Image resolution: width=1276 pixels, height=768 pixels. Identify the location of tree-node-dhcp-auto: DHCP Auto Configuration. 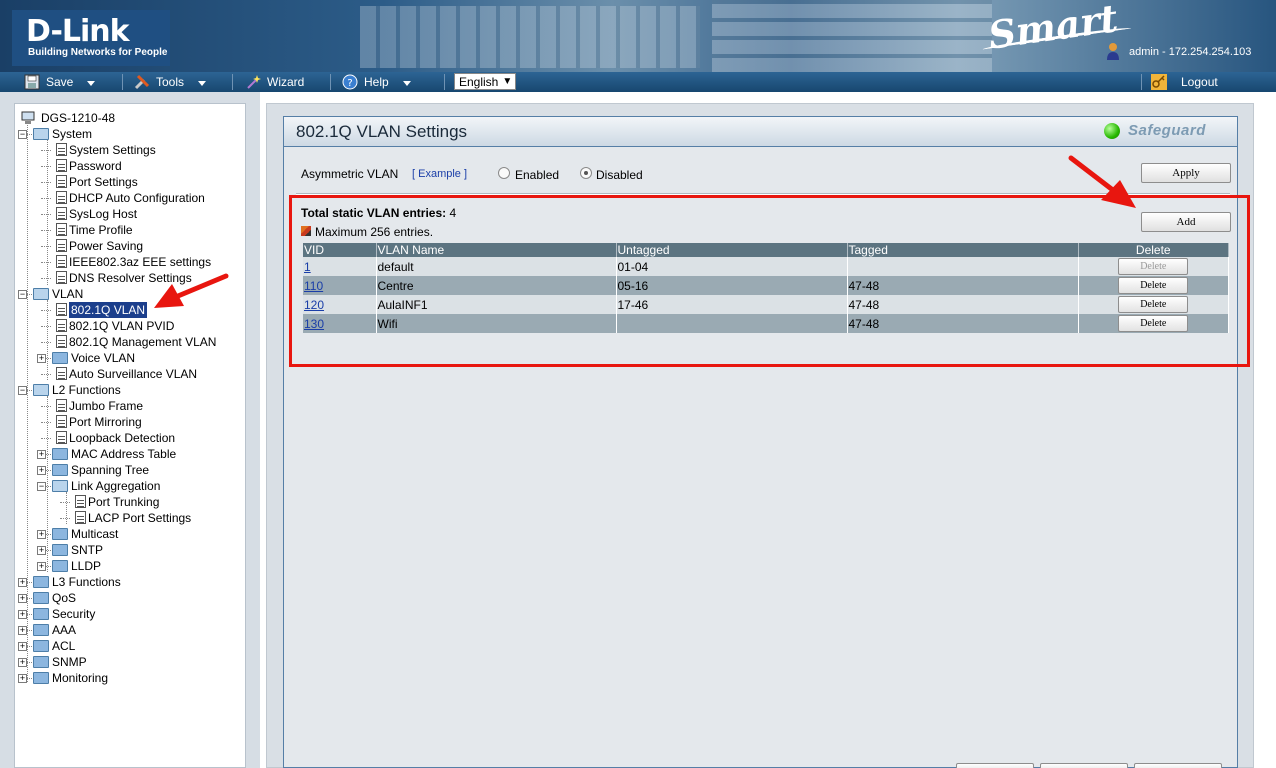
(130, 198).